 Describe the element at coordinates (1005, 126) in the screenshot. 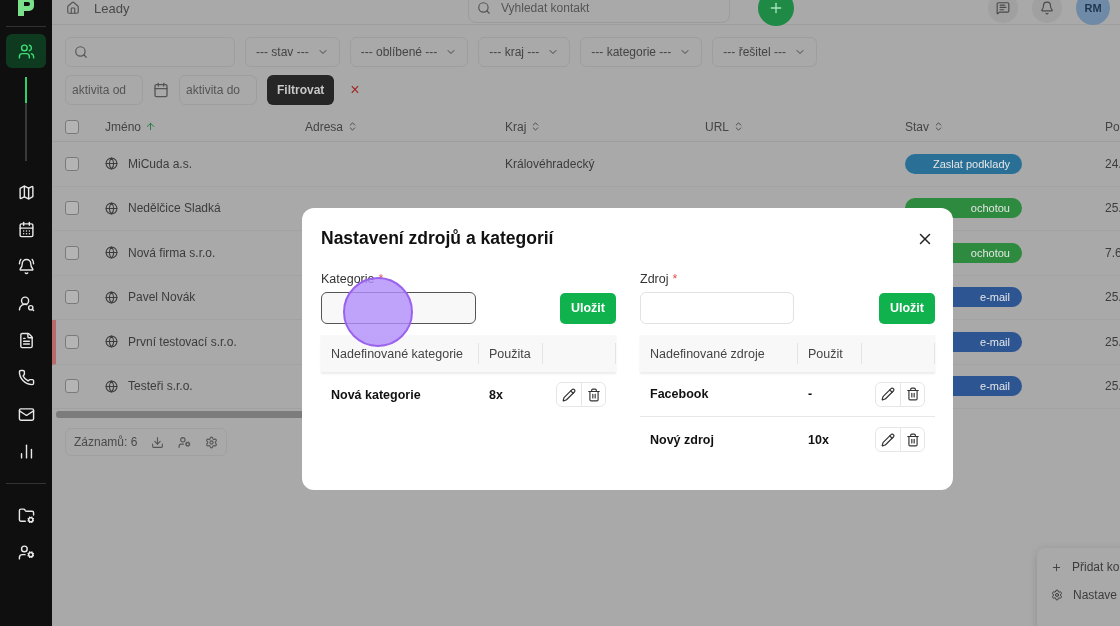

I see `column-header: Stav` at that location.